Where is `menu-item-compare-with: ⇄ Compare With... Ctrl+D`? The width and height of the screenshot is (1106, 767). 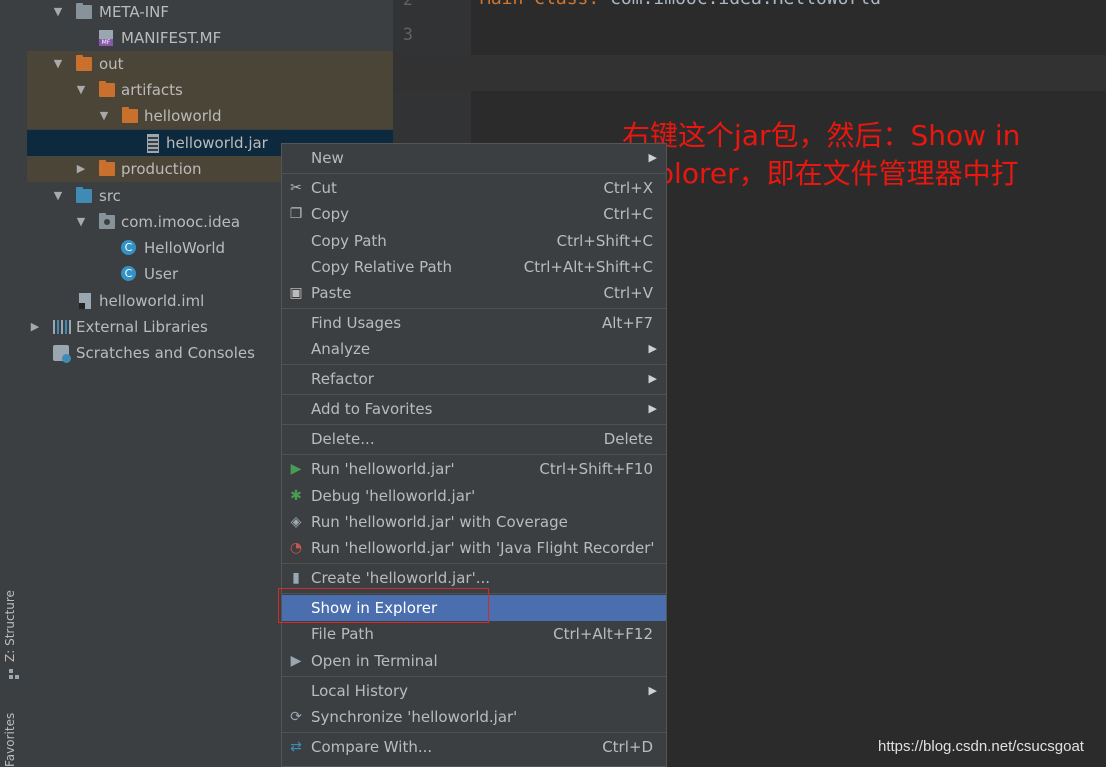
menu-item-compare-with: ⇄ Compare With... Ctrl+D is located at coordinates (474, 747).